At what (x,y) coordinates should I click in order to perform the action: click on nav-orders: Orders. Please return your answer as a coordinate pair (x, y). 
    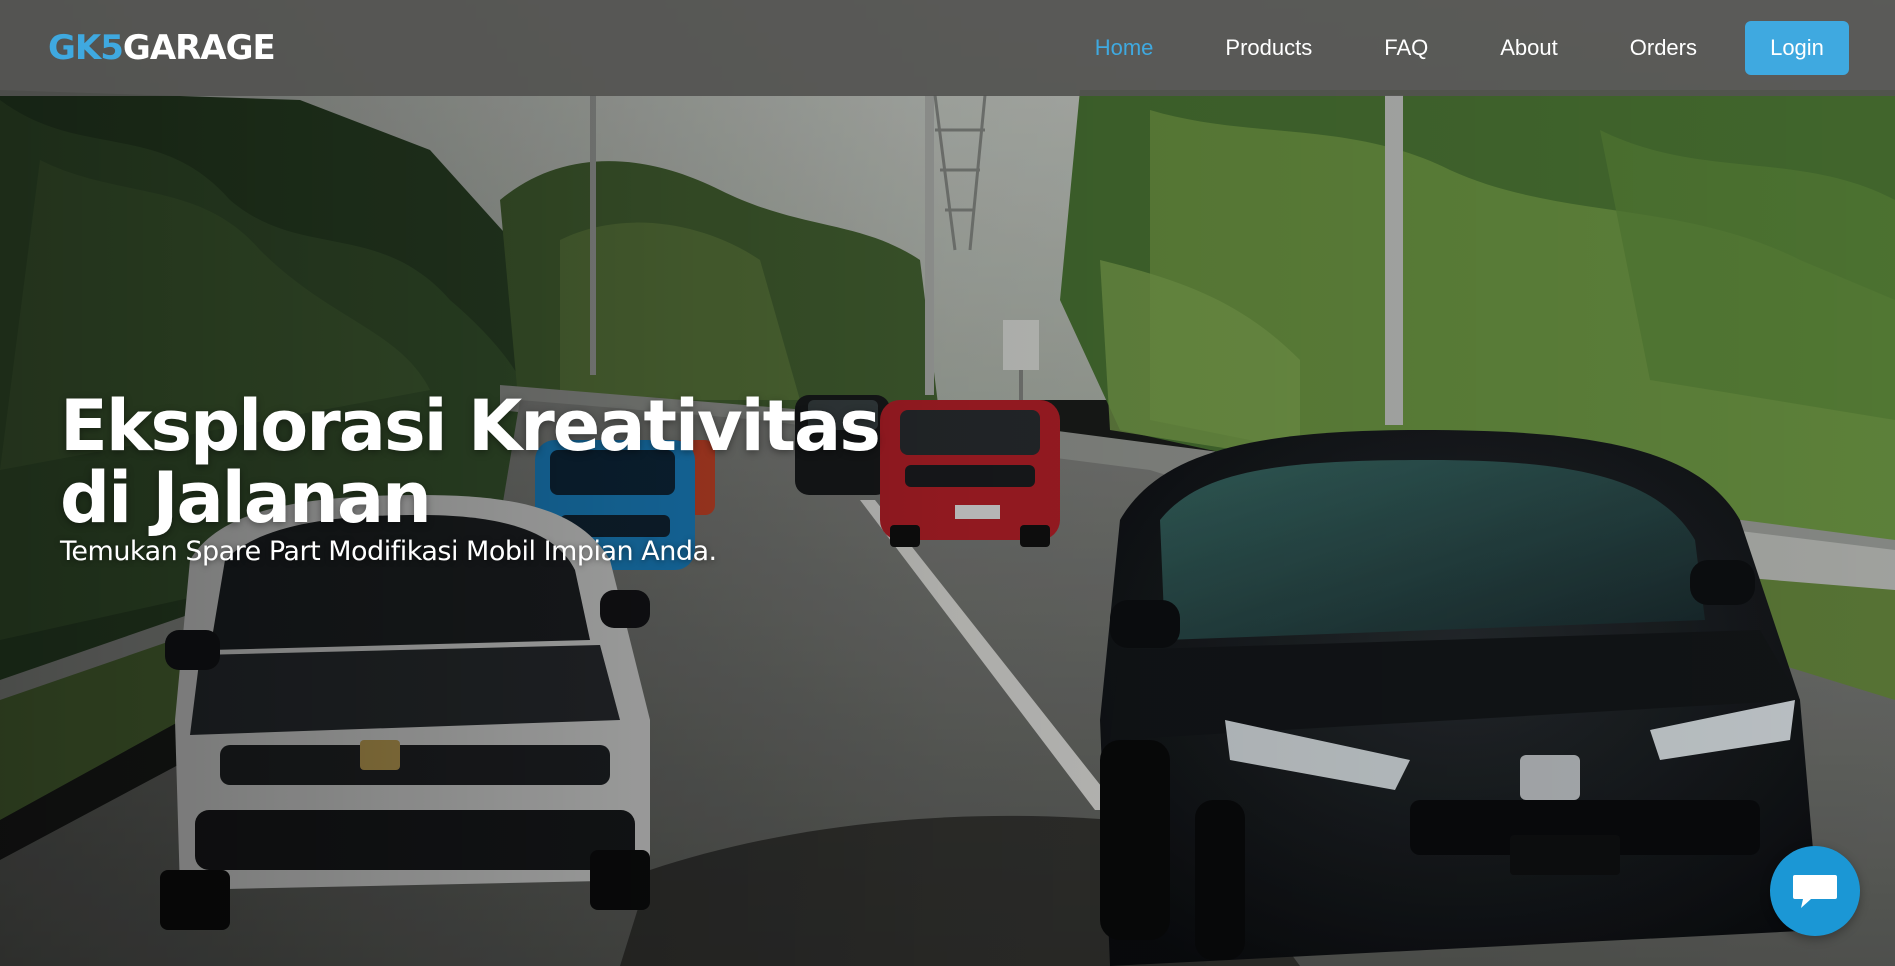
    Looking at the image, I should click on (1663, 48).